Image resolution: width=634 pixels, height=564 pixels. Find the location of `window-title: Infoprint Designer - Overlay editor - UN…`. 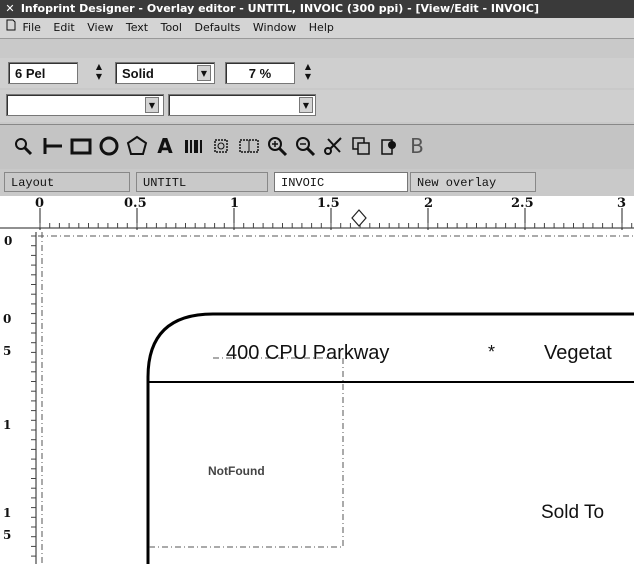

window-title: Infoprint Designer - Overlay editor - UN… is located at coordinates (280, 8).